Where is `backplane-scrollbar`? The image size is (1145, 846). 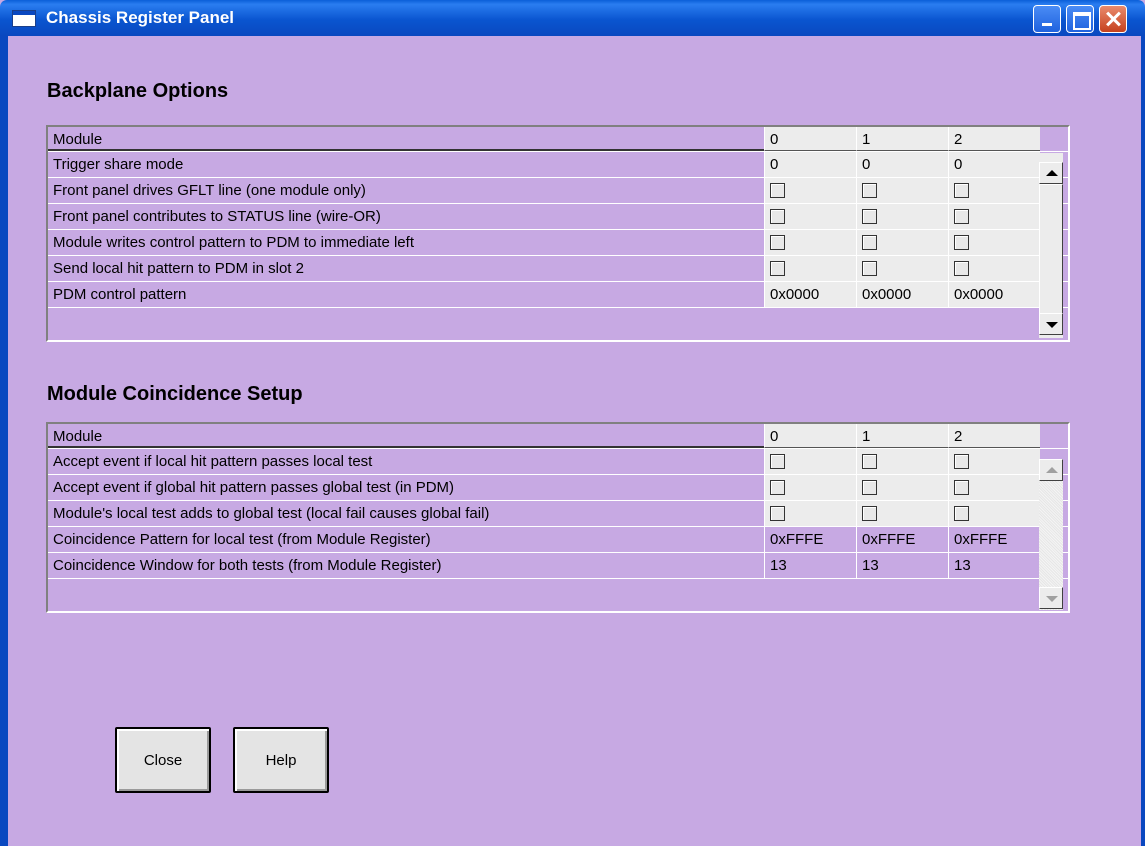
backplane-scrollbar is located at coordinates (1052, 245).